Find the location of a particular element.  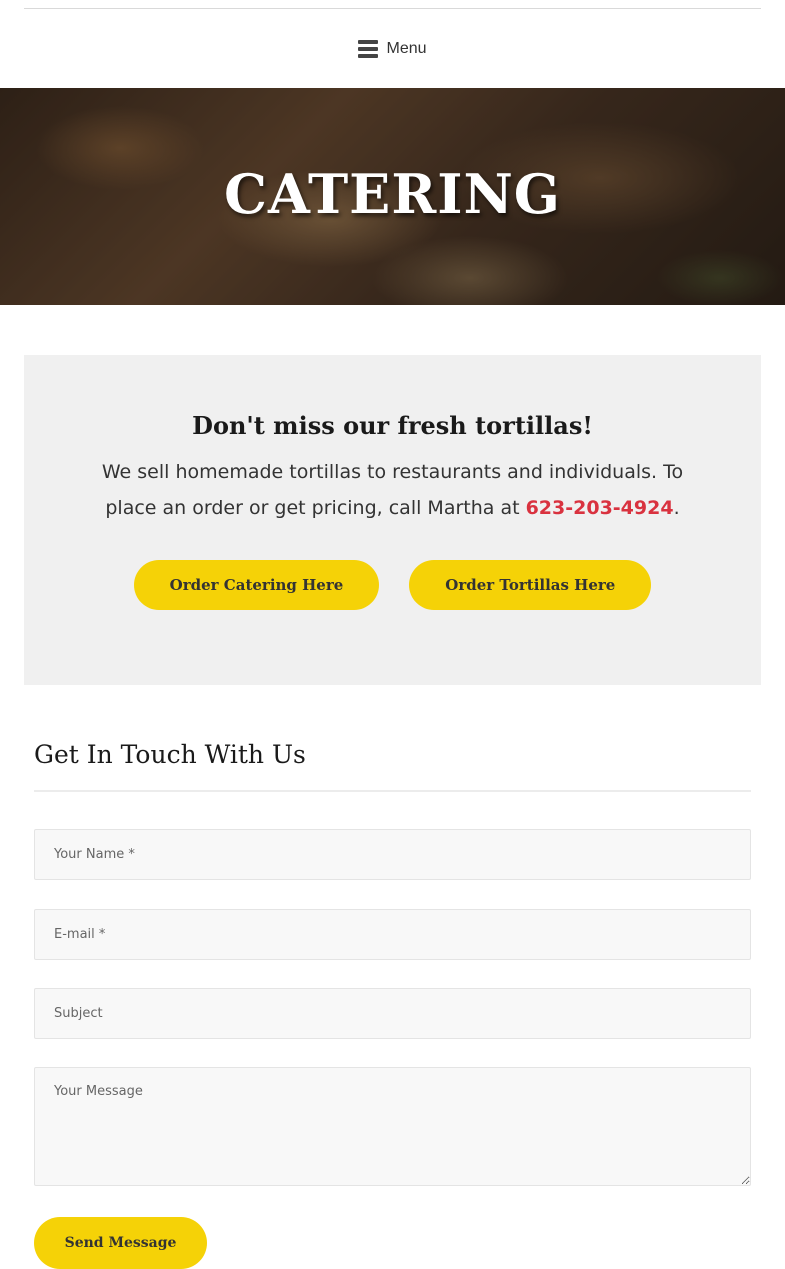

email-input is located at coordinates (392, 934).